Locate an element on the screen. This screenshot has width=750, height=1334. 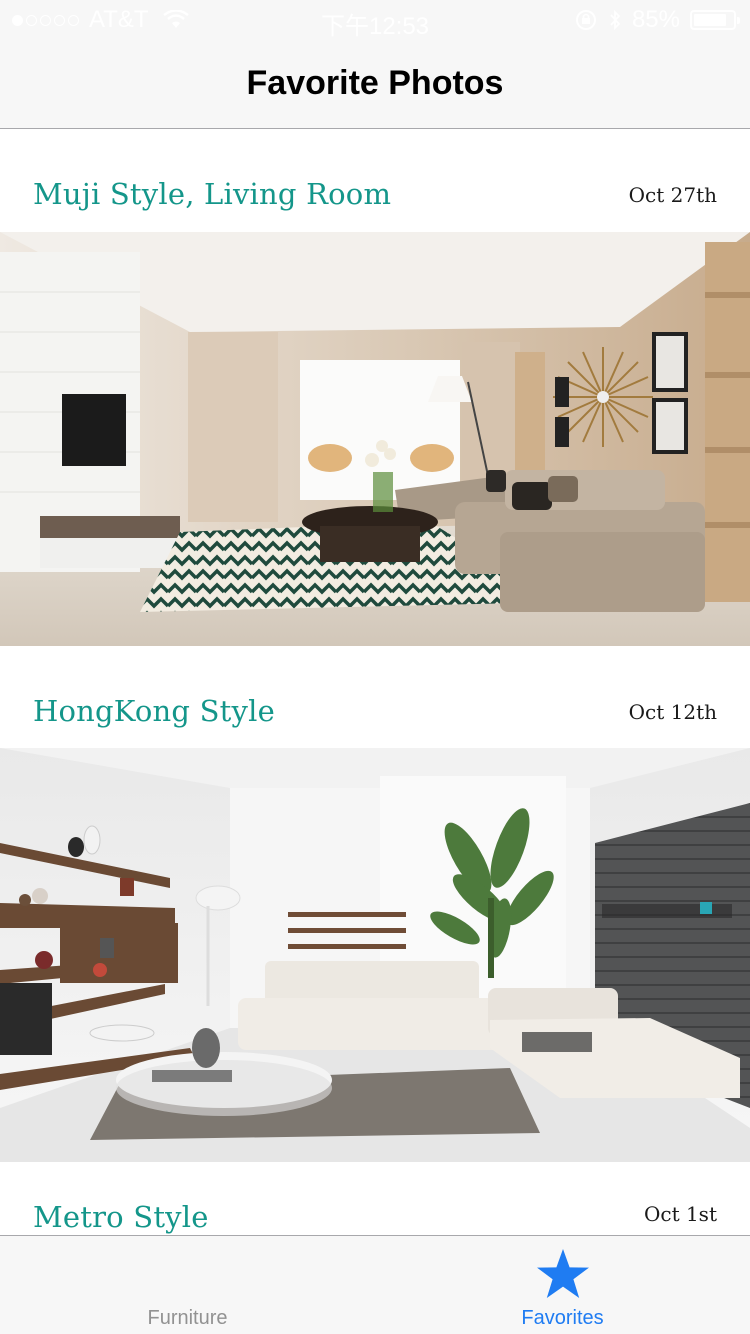
orientation-lock-icon is located at coordinates (585, 20).